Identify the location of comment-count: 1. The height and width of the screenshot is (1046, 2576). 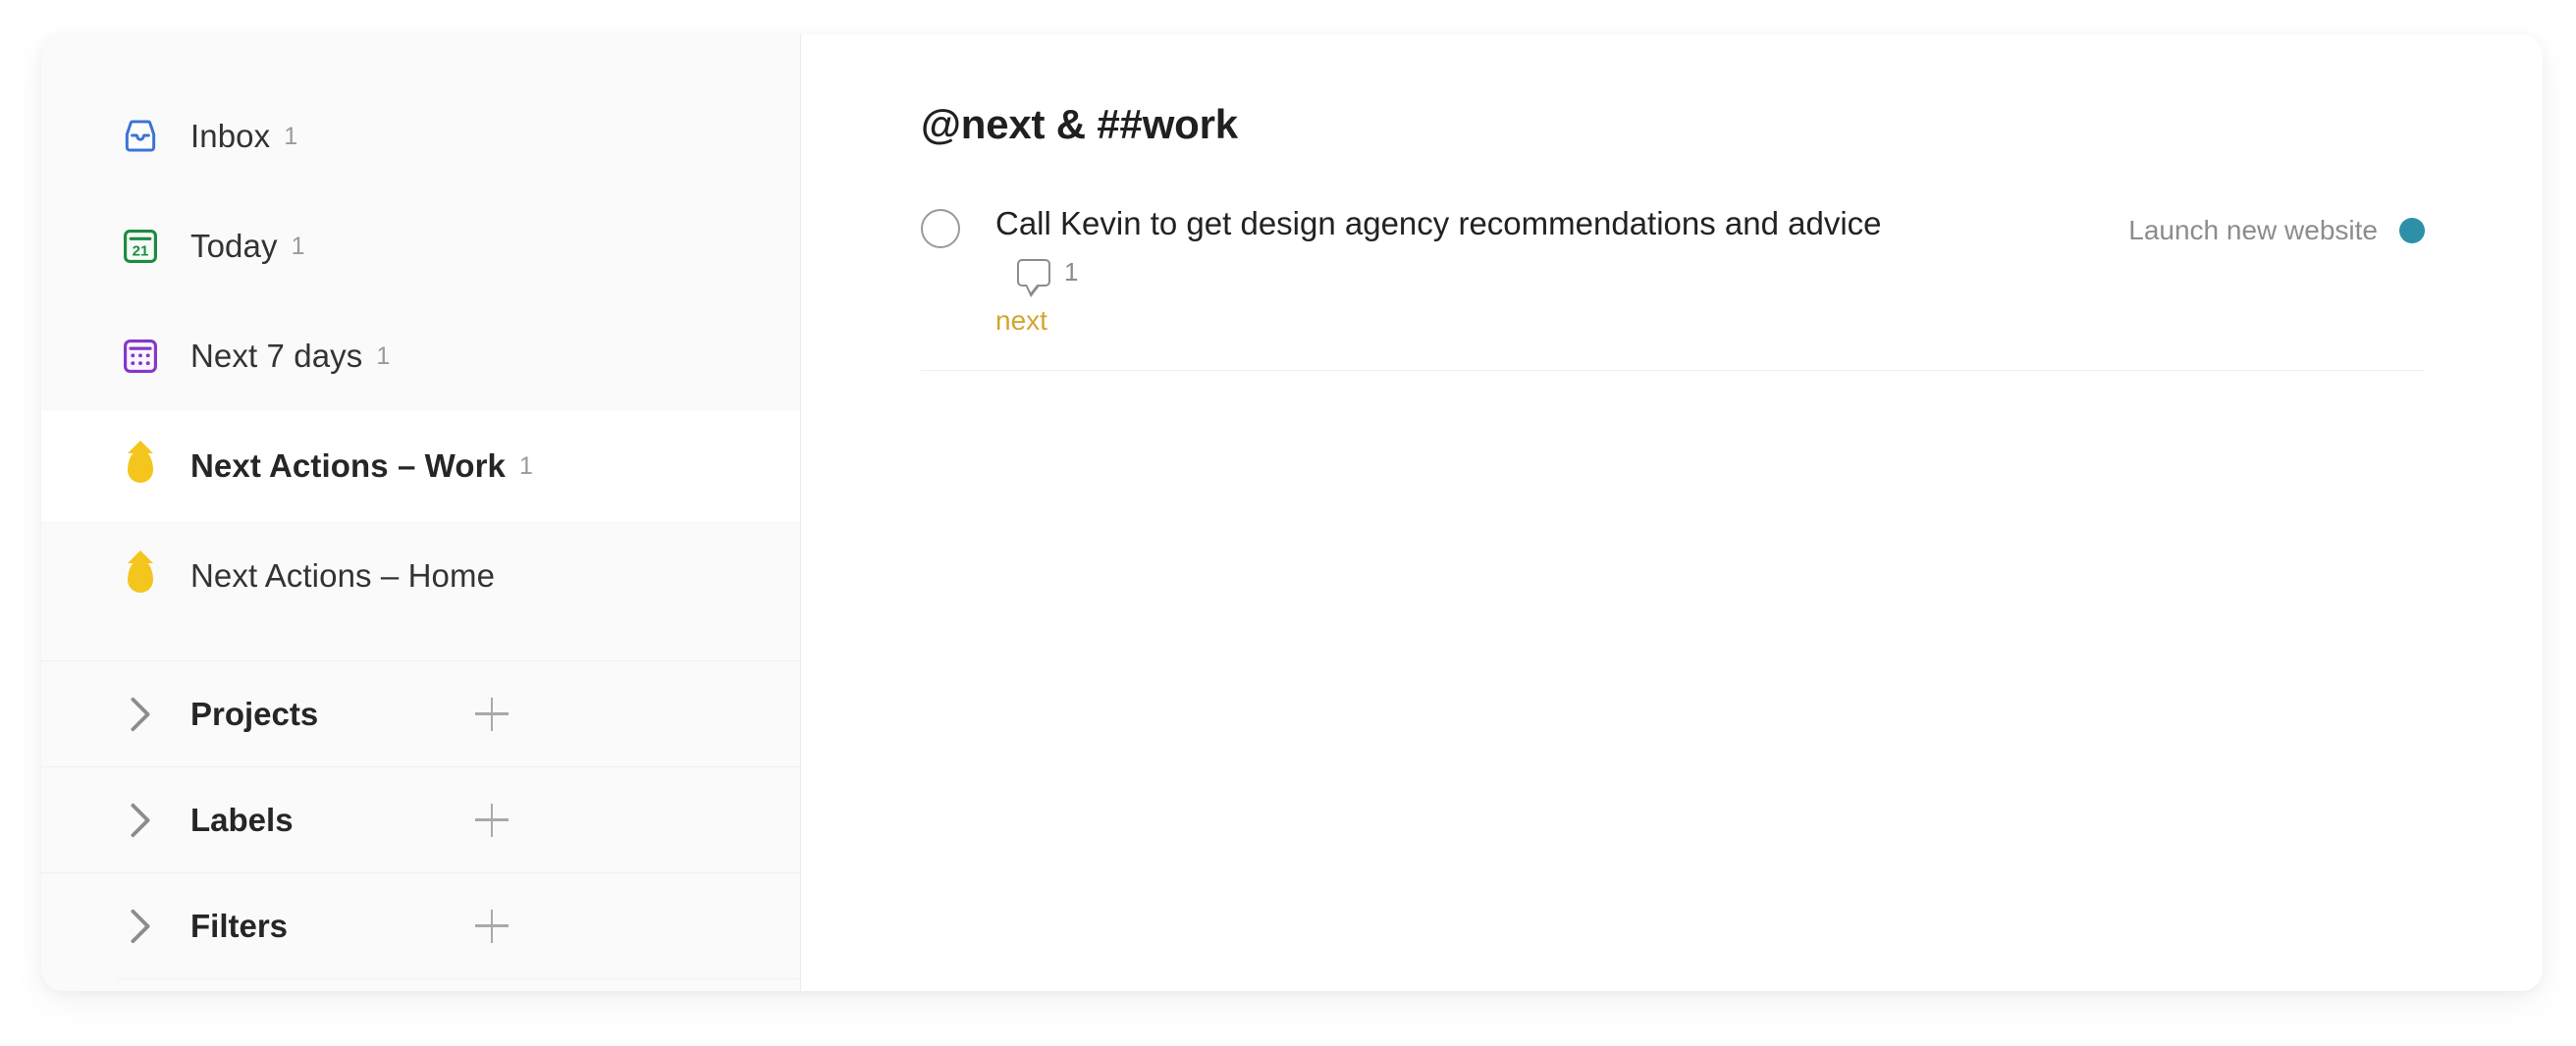
(1071, 273).